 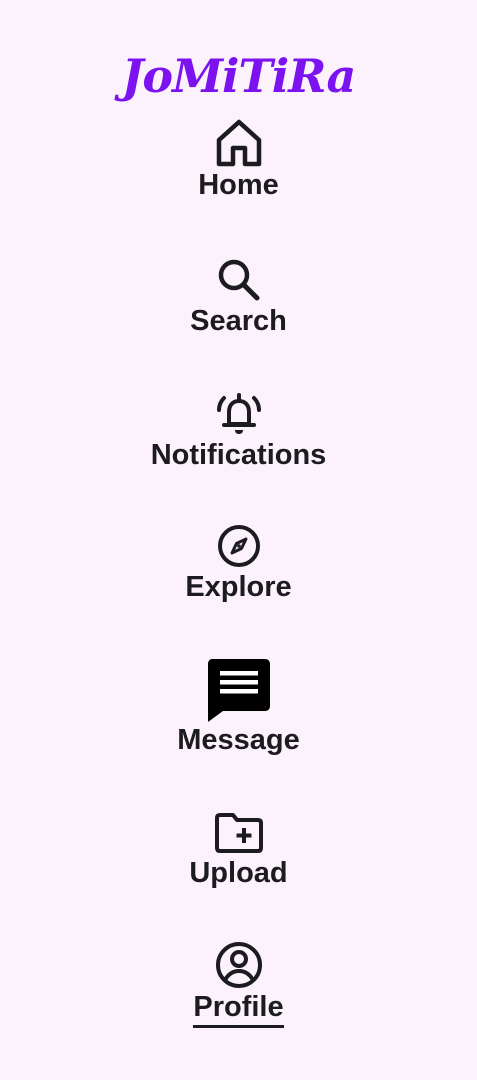 I want to click on nav-item-profile: Profile, so click(x=238, y=984).